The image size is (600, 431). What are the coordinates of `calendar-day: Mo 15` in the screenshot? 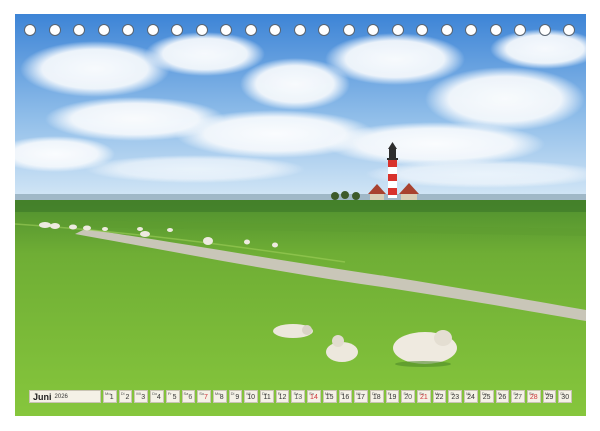 It's located at (329, 396).